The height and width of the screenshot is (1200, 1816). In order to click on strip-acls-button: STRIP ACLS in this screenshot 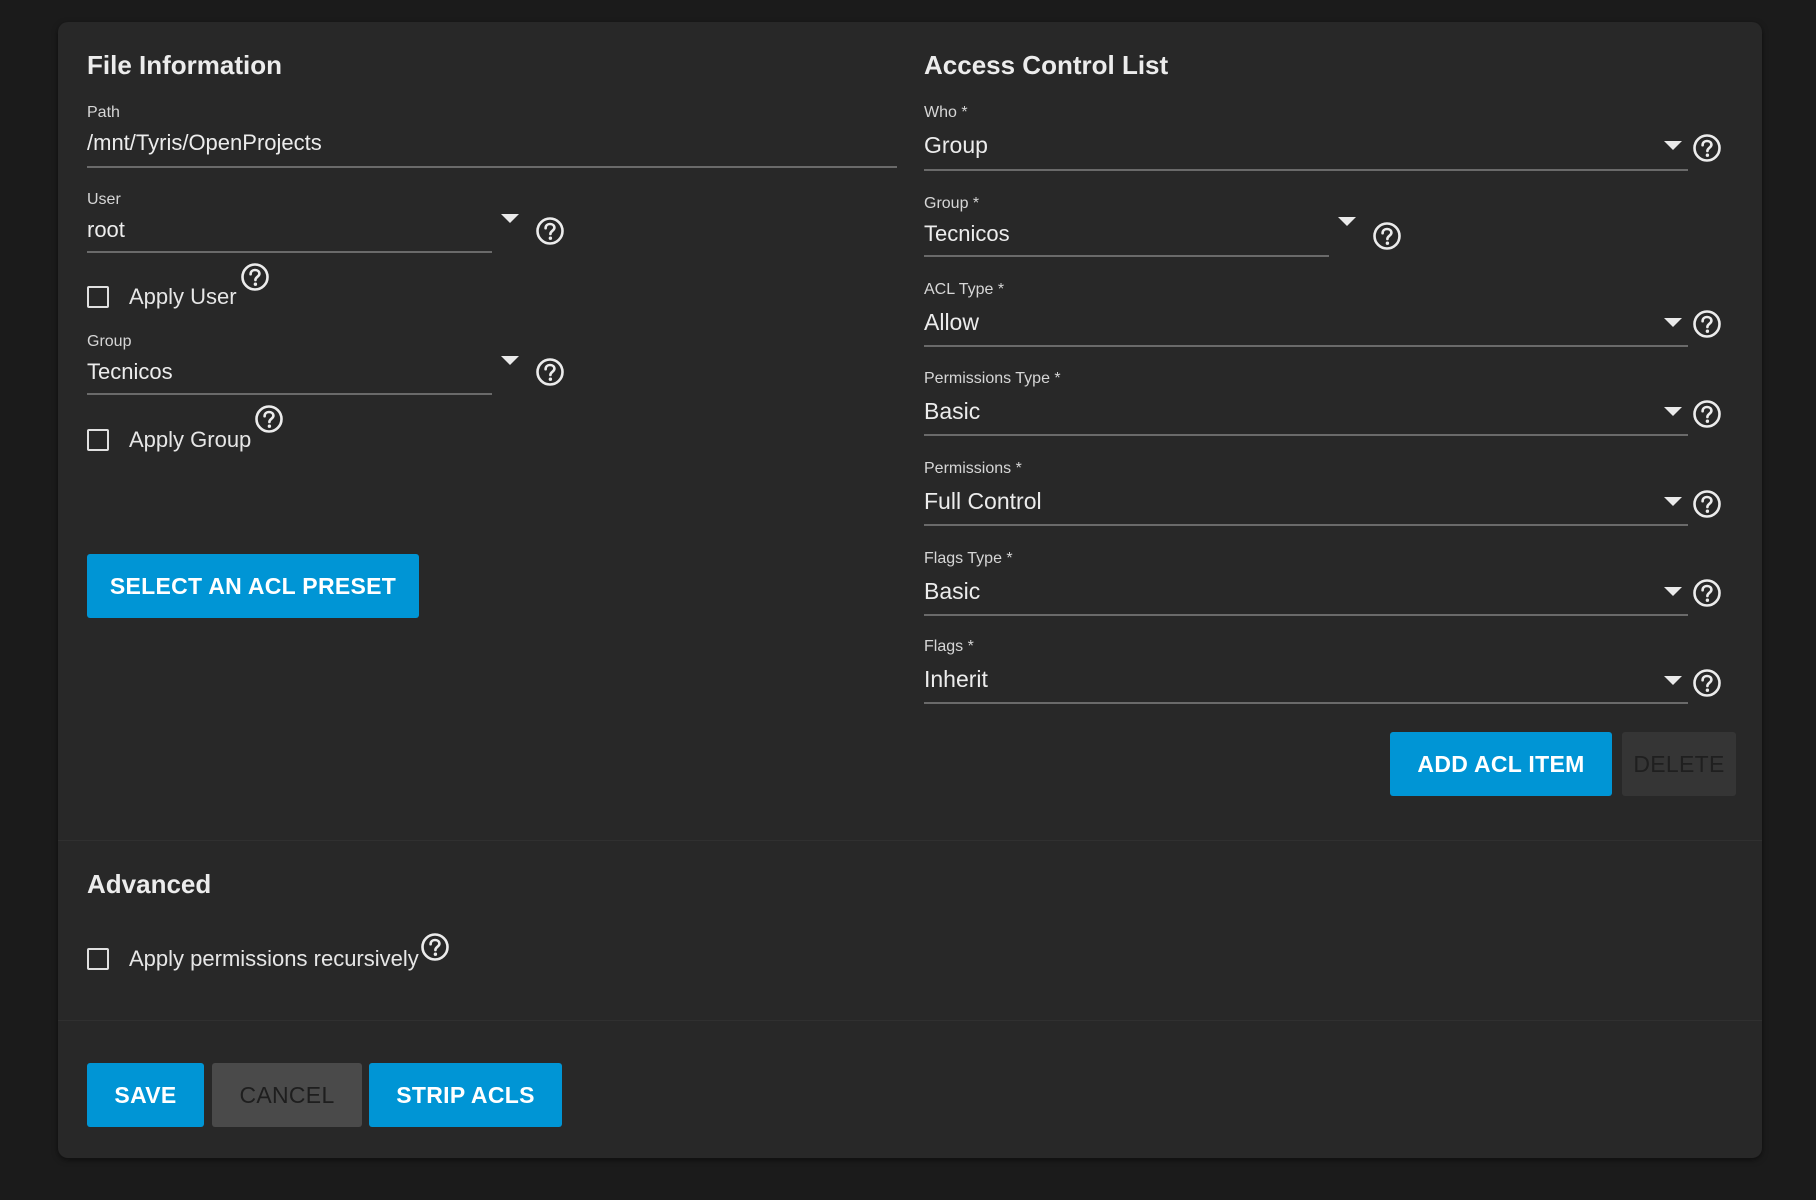, I will do `click(465, 1095)`.